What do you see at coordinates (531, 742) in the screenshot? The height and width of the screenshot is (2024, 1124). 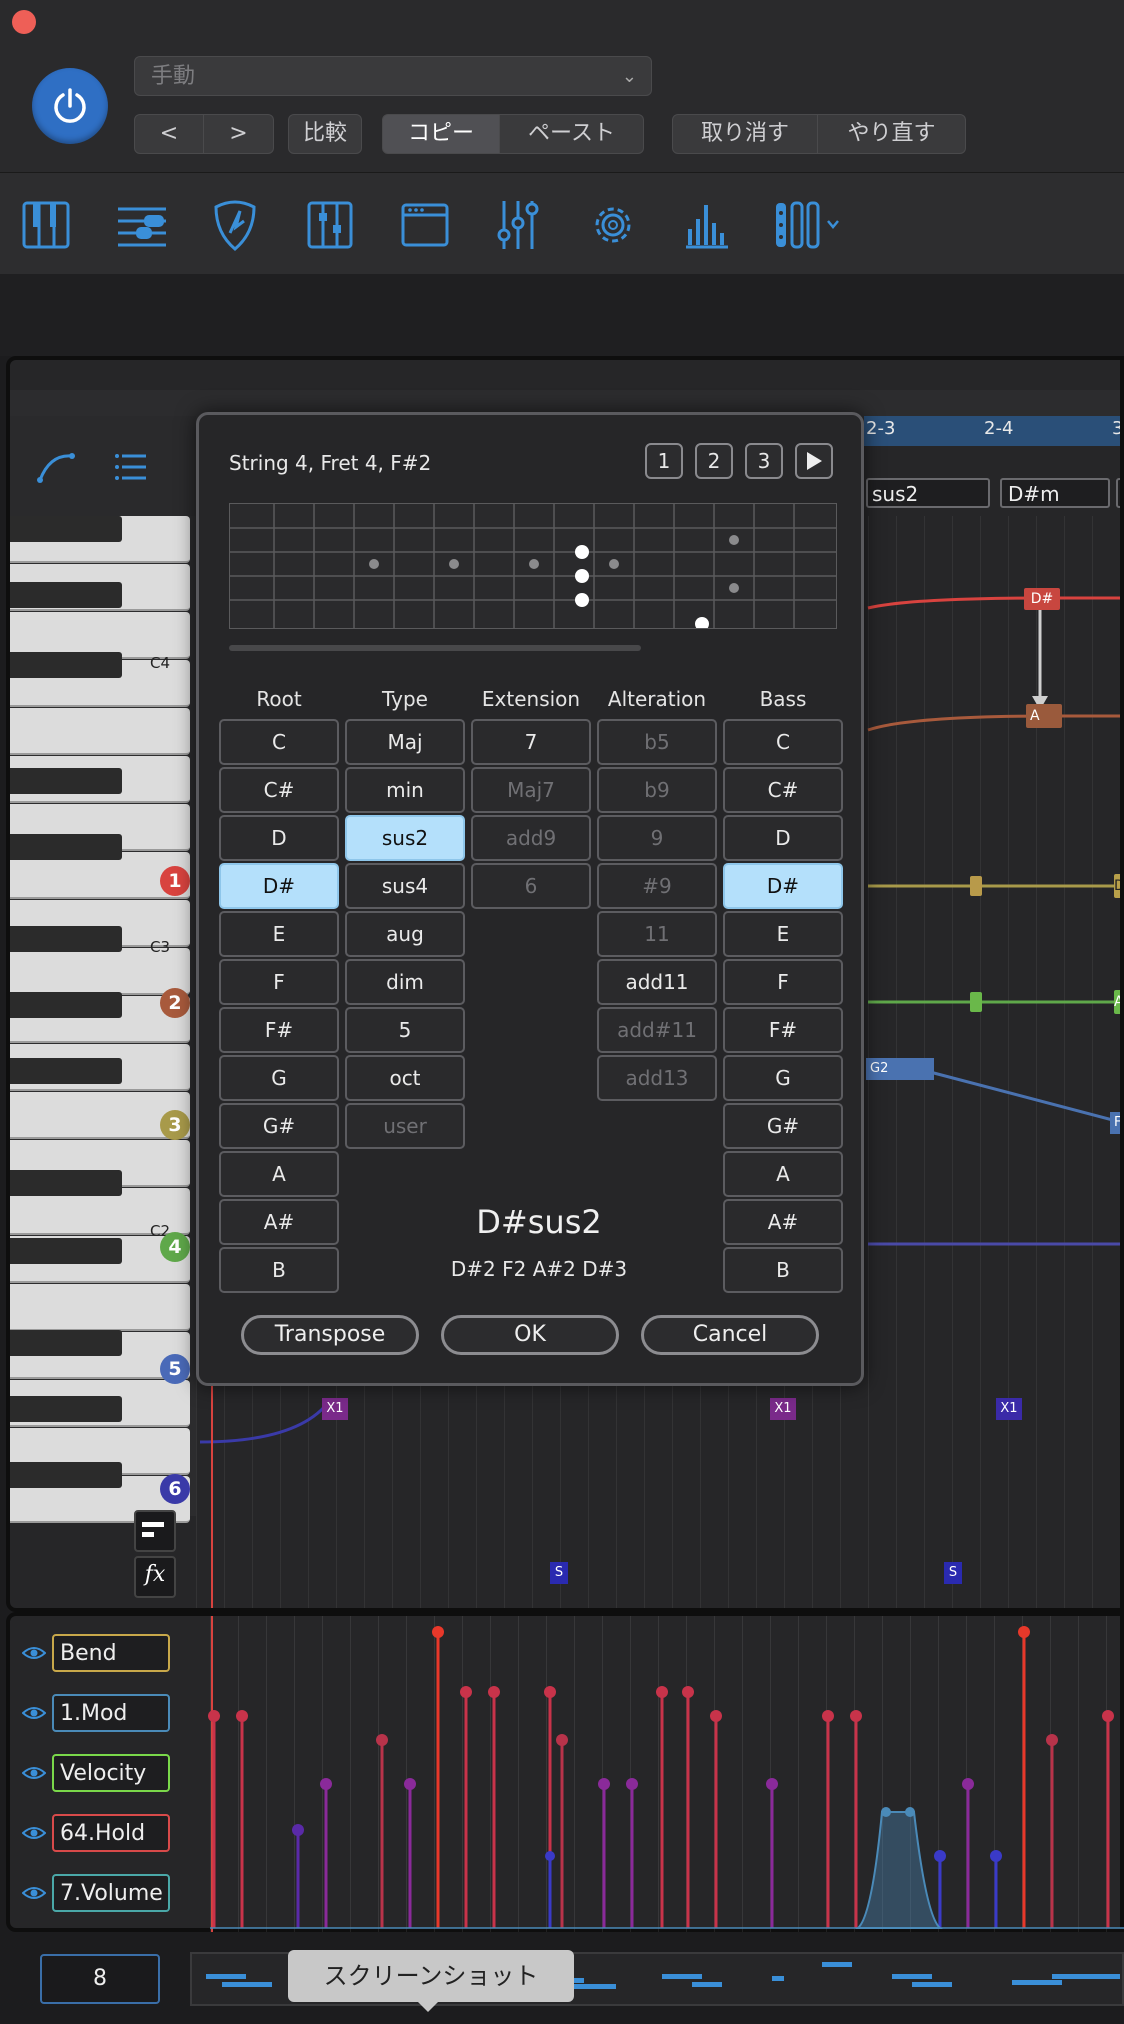 I see `extension-option: 7` at bounding box center [531, 742].